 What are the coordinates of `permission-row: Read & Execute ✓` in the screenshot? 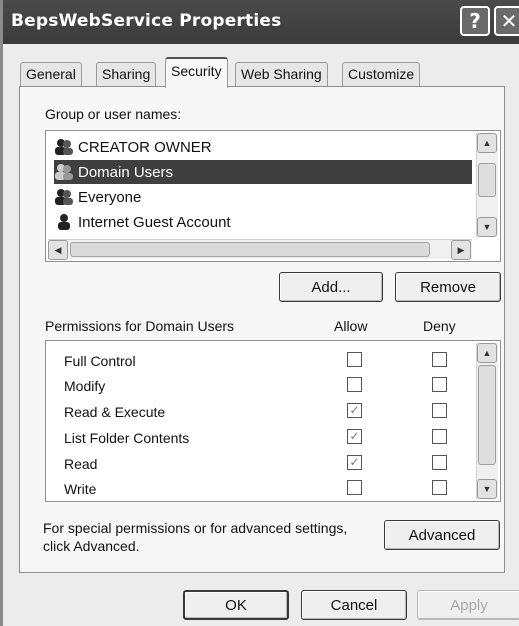 It's located at (261, 413).